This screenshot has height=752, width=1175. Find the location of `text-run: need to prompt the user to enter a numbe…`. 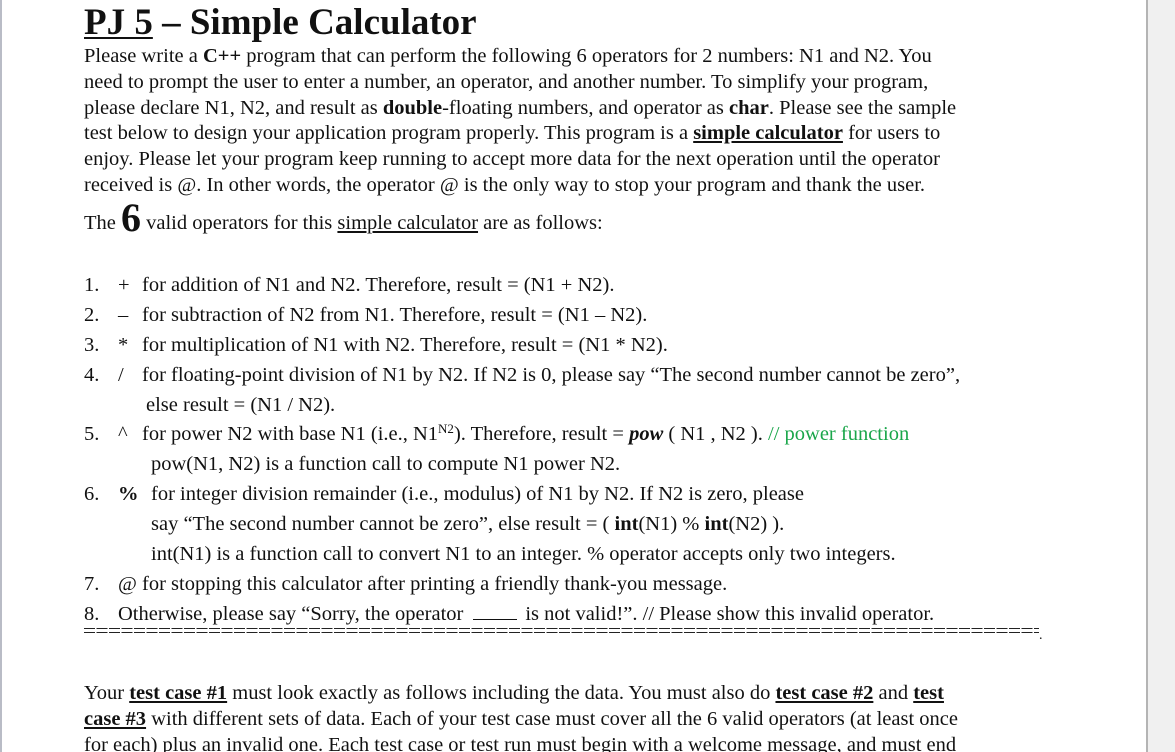

text-run: need to prompt the user to enter a numbe… is located at coordinates (506, 81).